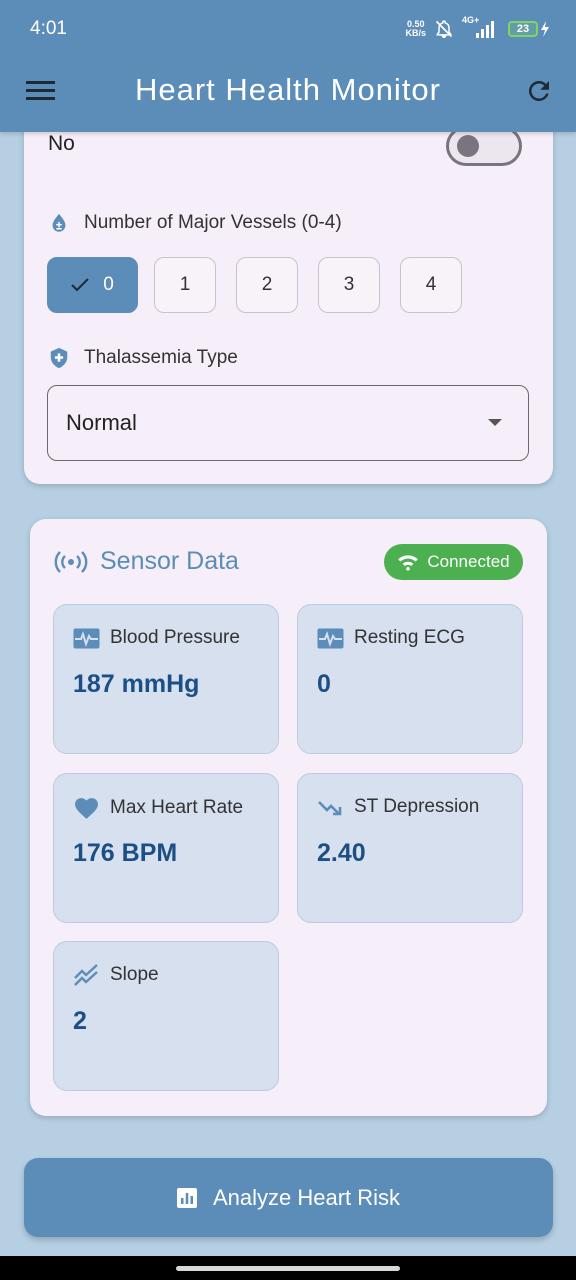 This screenshot has width=576, height=1280. I want to click on battery-icon: 23, so click(529, 29).